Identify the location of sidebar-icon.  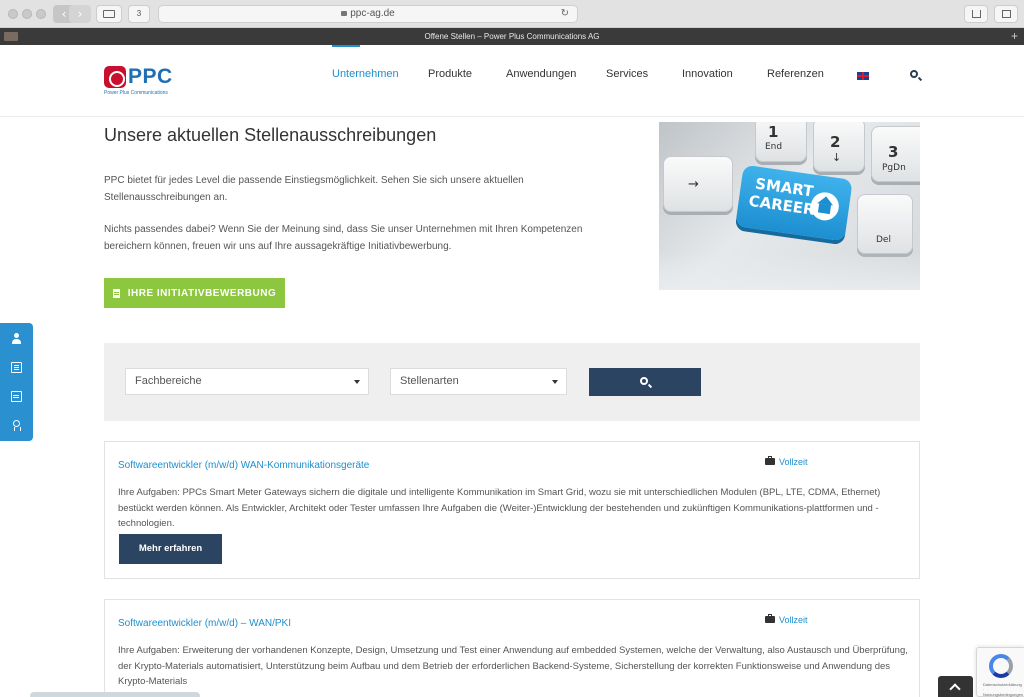
(109, 14).